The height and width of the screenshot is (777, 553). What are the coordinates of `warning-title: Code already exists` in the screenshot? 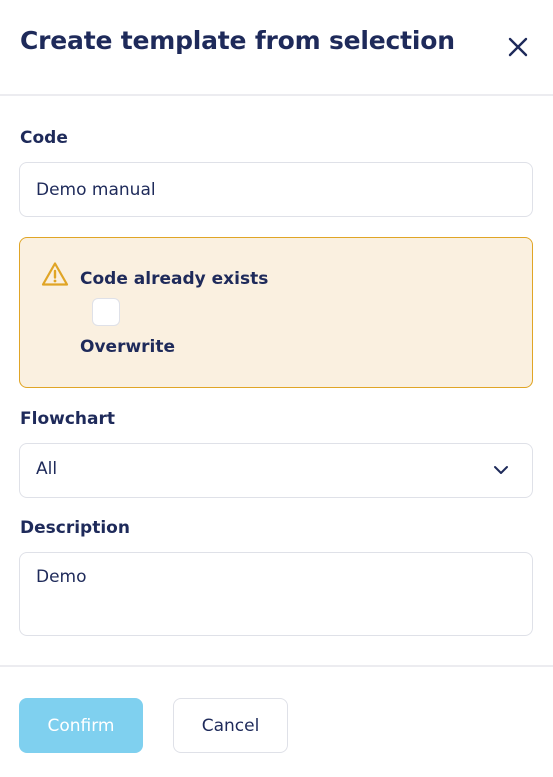 It's located at (174, 279).